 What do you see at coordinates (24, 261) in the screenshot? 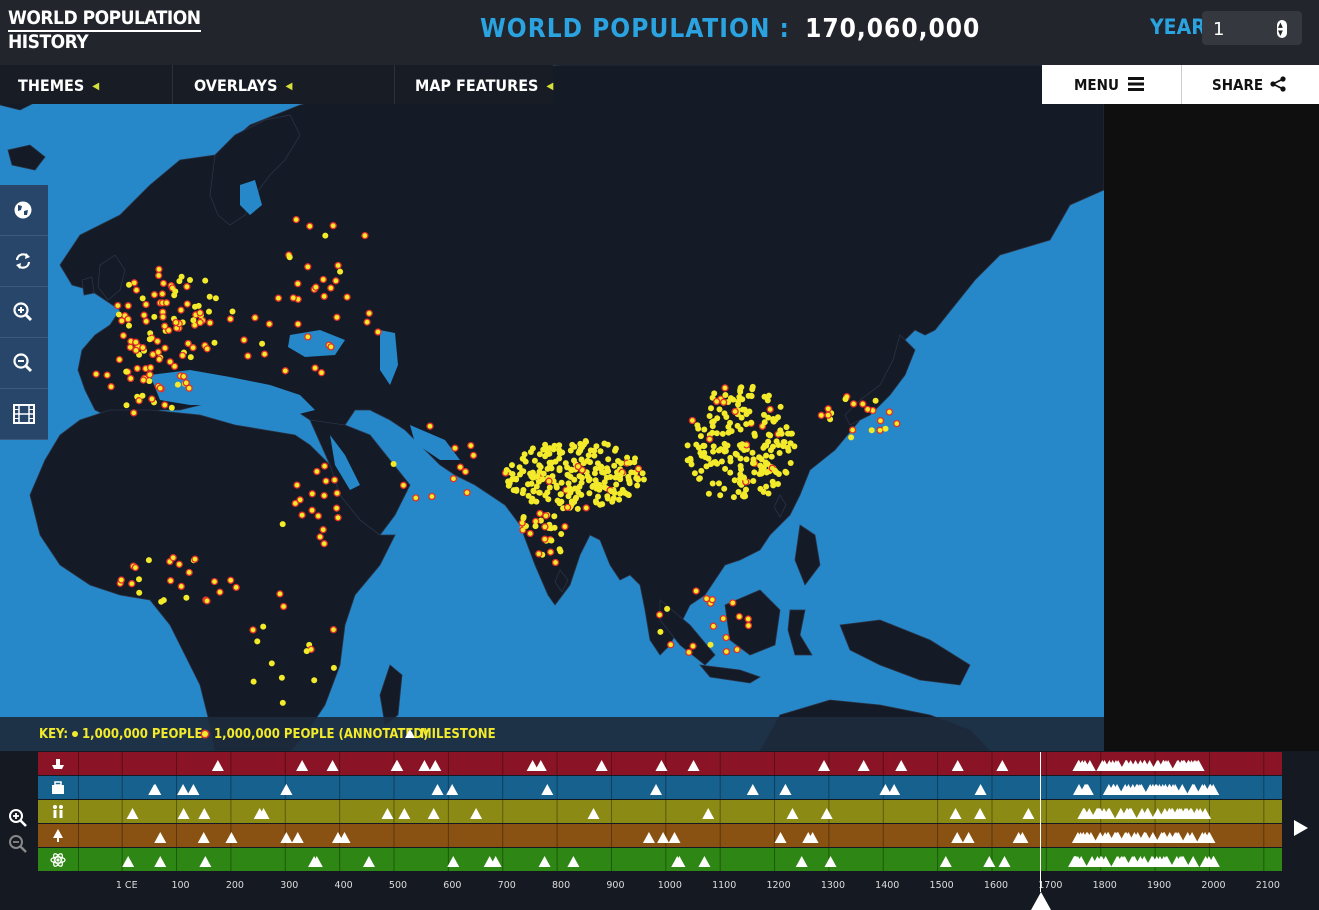
I see `reset-rotation-button` at bounding box center [24, 261].